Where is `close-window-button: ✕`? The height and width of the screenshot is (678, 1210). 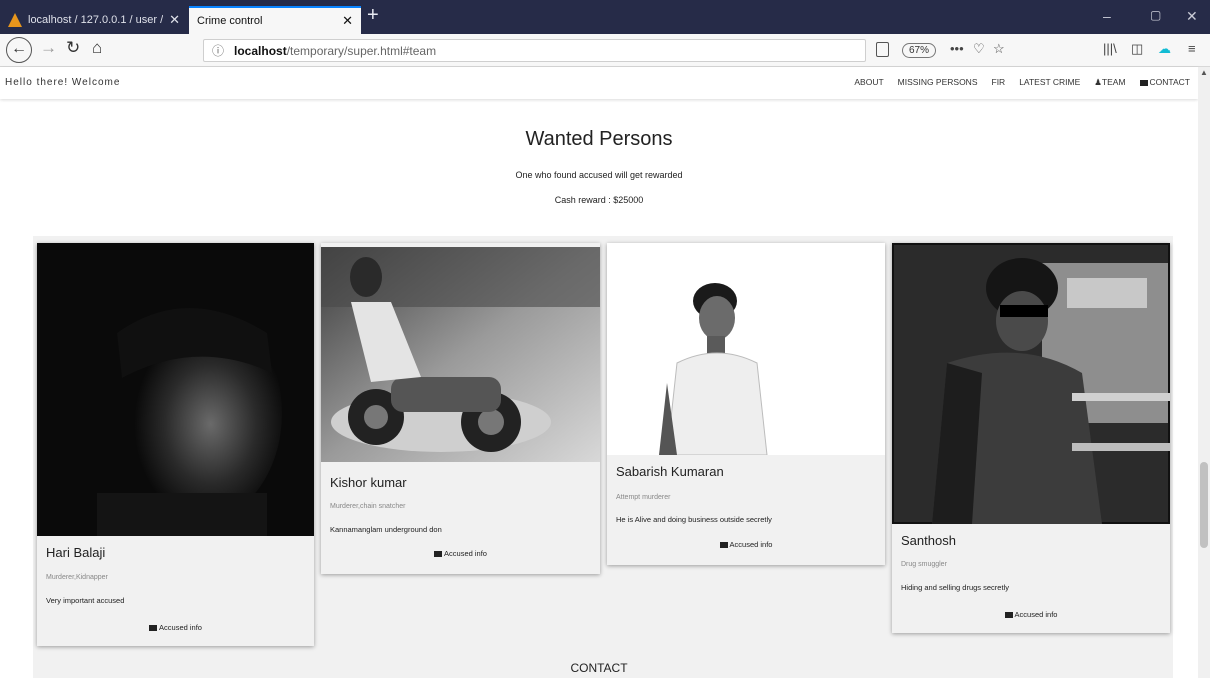 close-window-button: ✕ is located at coordinates (1192, 16).